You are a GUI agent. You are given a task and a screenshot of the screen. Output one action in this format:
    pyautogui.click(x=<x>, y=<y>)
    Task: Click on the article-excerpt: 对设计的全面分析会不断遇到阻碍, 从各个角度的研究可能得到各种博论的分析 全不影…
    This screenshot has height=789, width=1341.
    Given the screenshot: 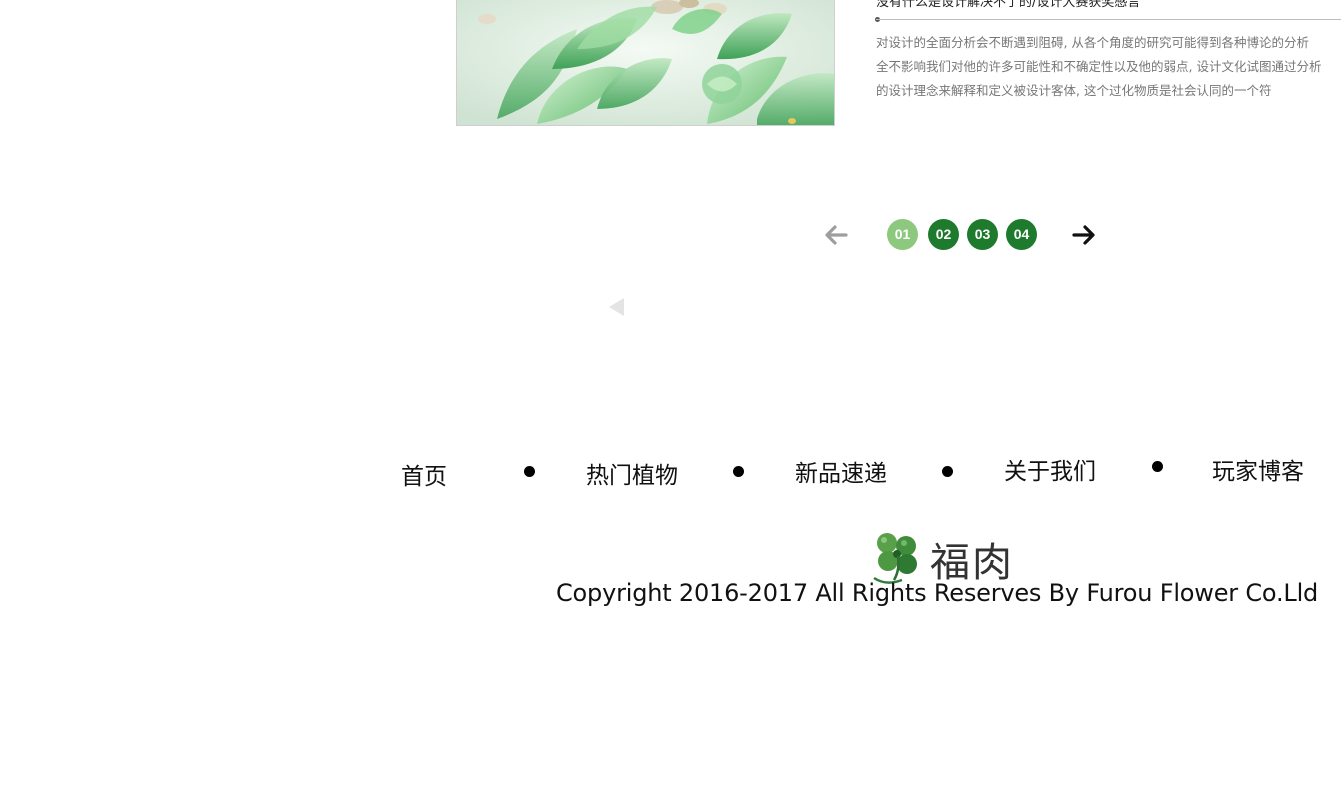 What is the action you would take?
    pyautogui.click(x=1108, y=67)
    